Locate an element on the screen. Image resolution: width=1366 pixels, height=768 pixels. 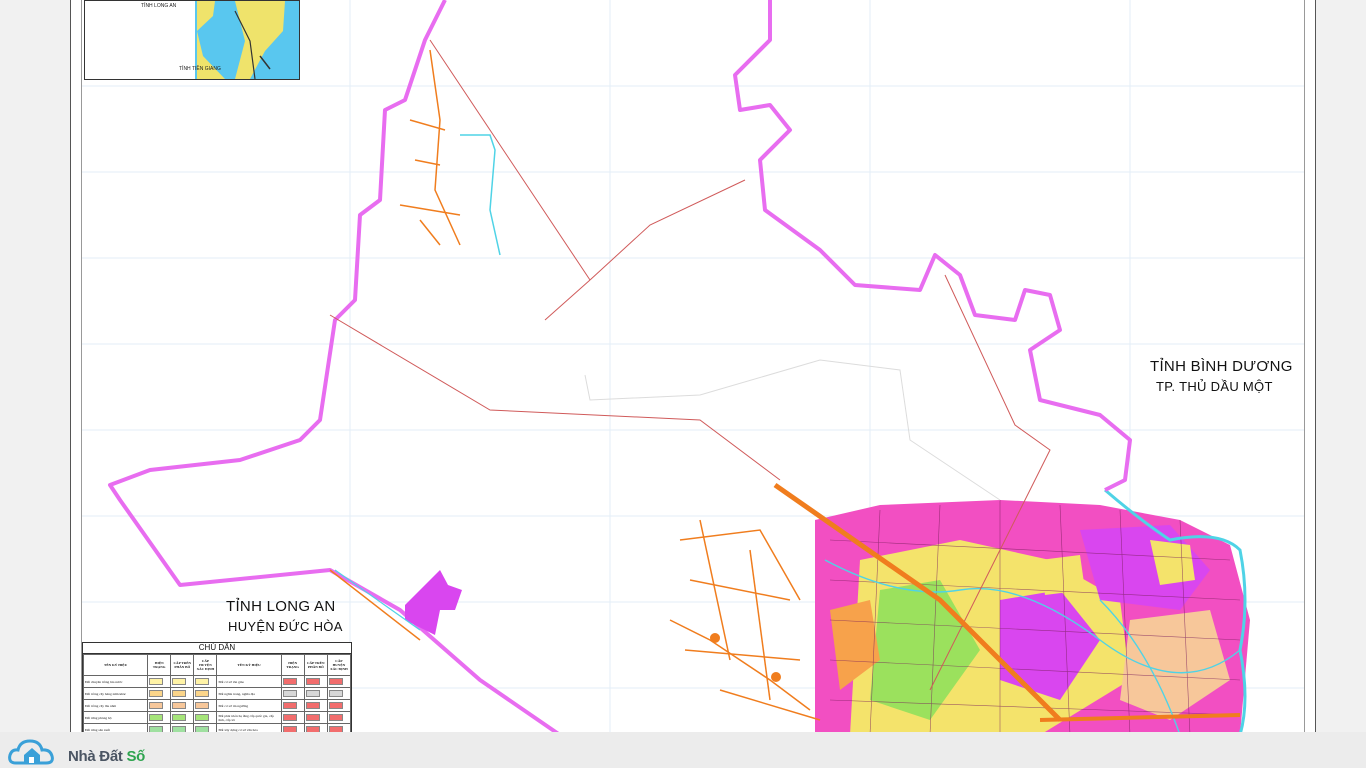
legend-header-name-2: TÊN KÝ HIỆU is located at coordinates (249, 665).